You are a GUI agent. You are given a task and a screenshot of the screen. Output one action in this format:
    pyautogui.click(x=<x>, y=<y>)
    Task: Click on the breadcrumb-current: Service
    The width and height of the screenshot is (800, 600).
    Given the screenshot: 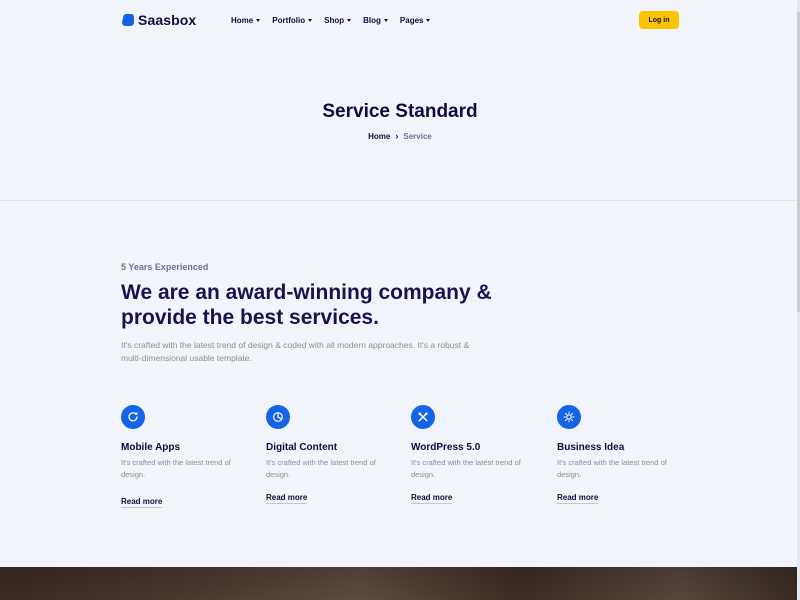 What is the action you would take?
    pyautogui.click(x=417, y=136)
    